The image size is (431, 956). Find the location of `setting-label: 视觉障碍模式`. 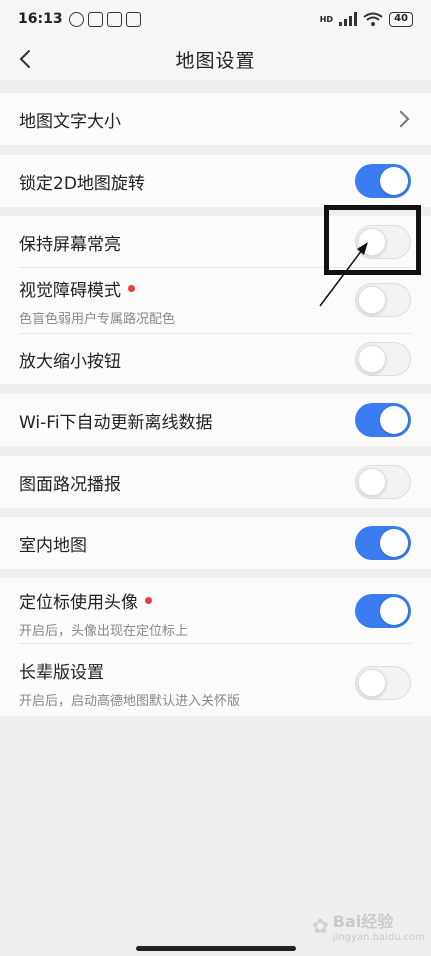

setting-label: 视觉障碍模式 is located at coordinates (77, 288).